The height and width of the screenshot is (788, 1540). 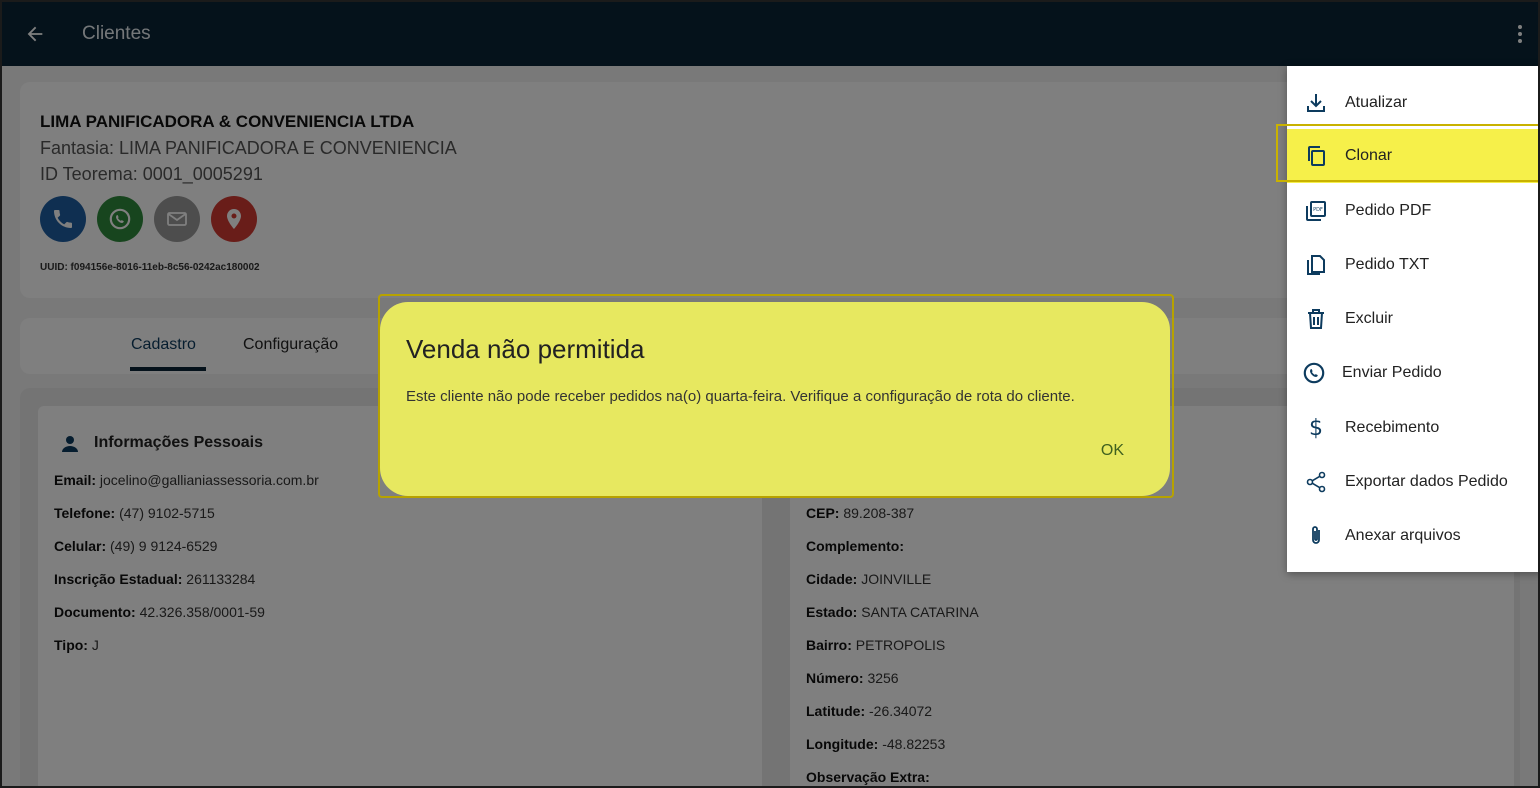 I want to click on menu-item-anexar-arquivos: Anexar arquivos, so click(x=1412, y=536).